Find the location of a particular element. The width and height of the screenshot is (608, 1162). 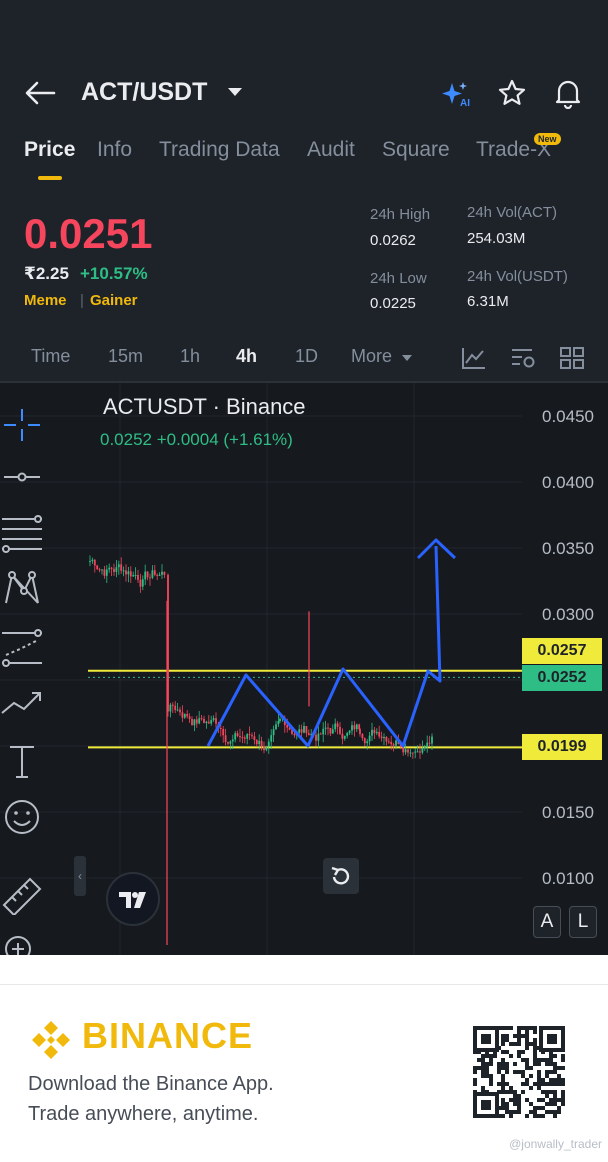

zoom-in-icon is located at coordinates (22, 944).